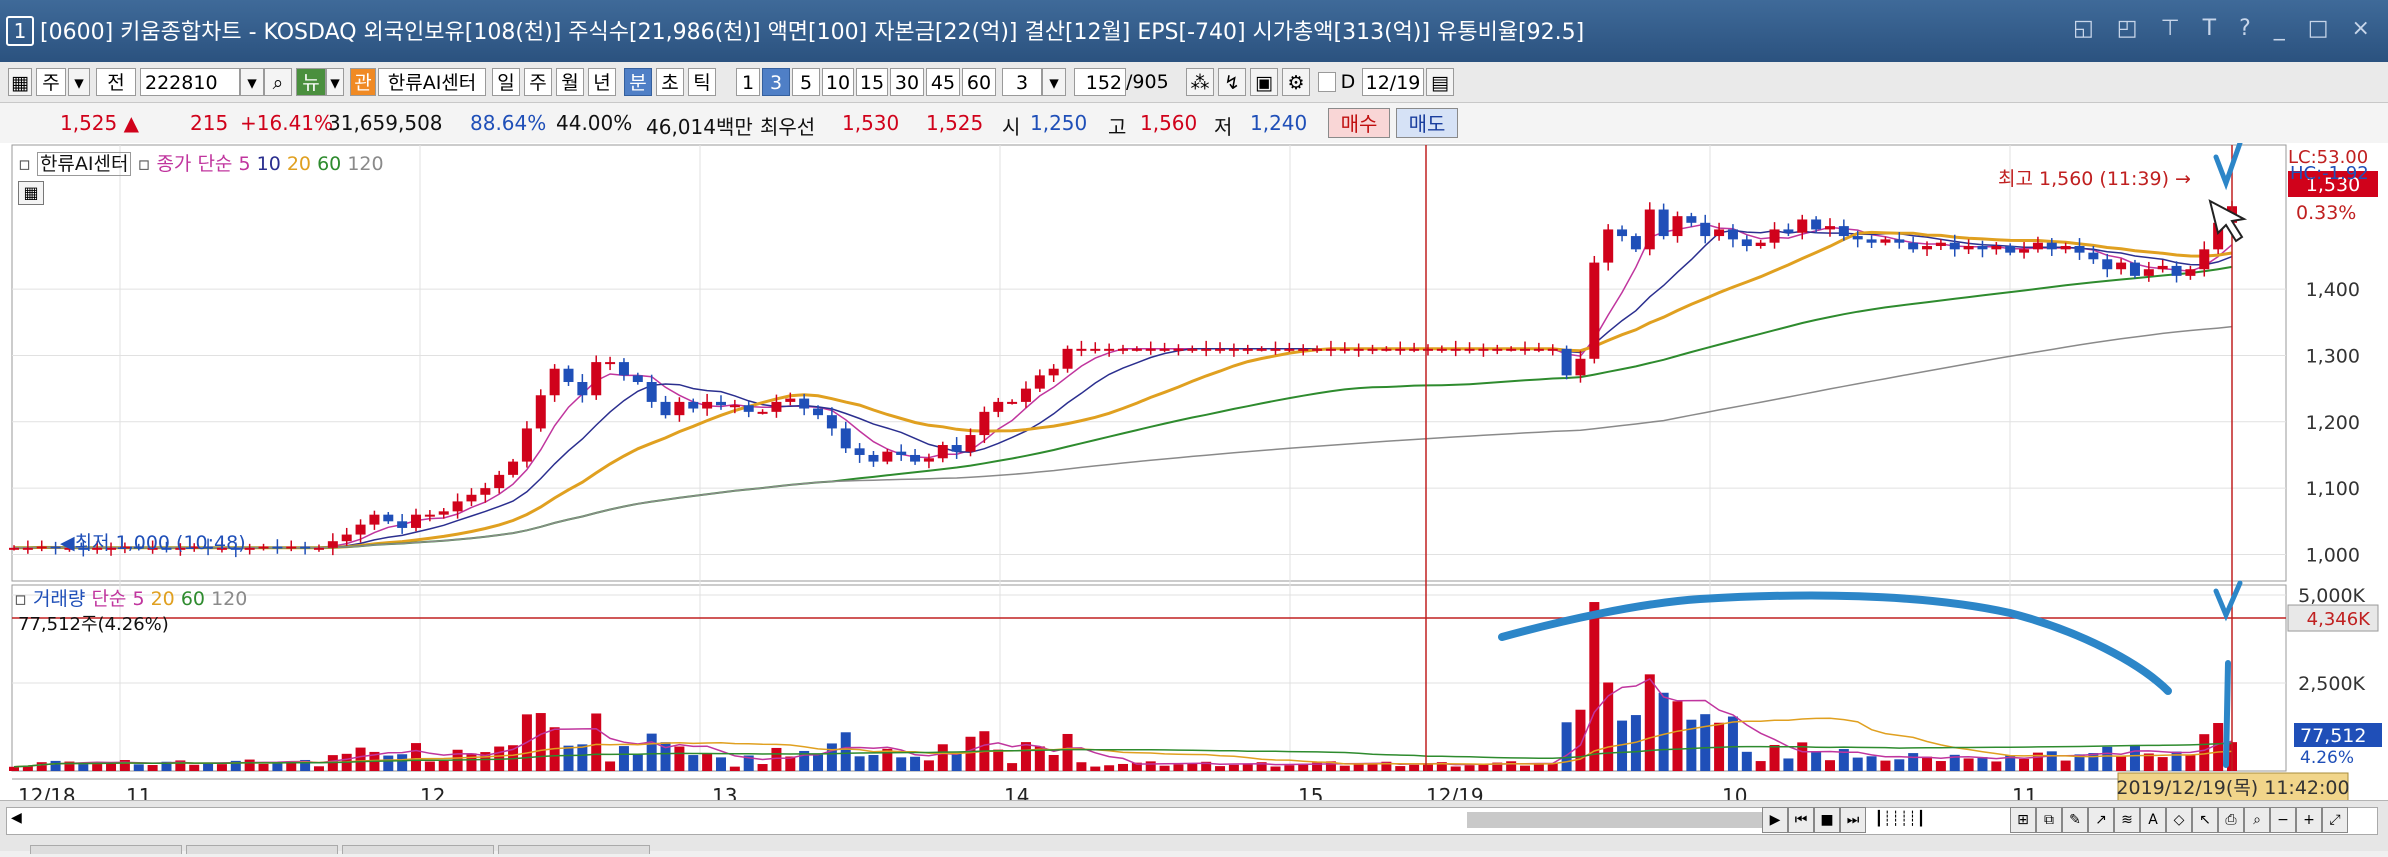 The image size is (2388, 857). Describe the element at coordinates (2309, 820) in the screenshot. I see `zoom-in-icon: +` at that location.